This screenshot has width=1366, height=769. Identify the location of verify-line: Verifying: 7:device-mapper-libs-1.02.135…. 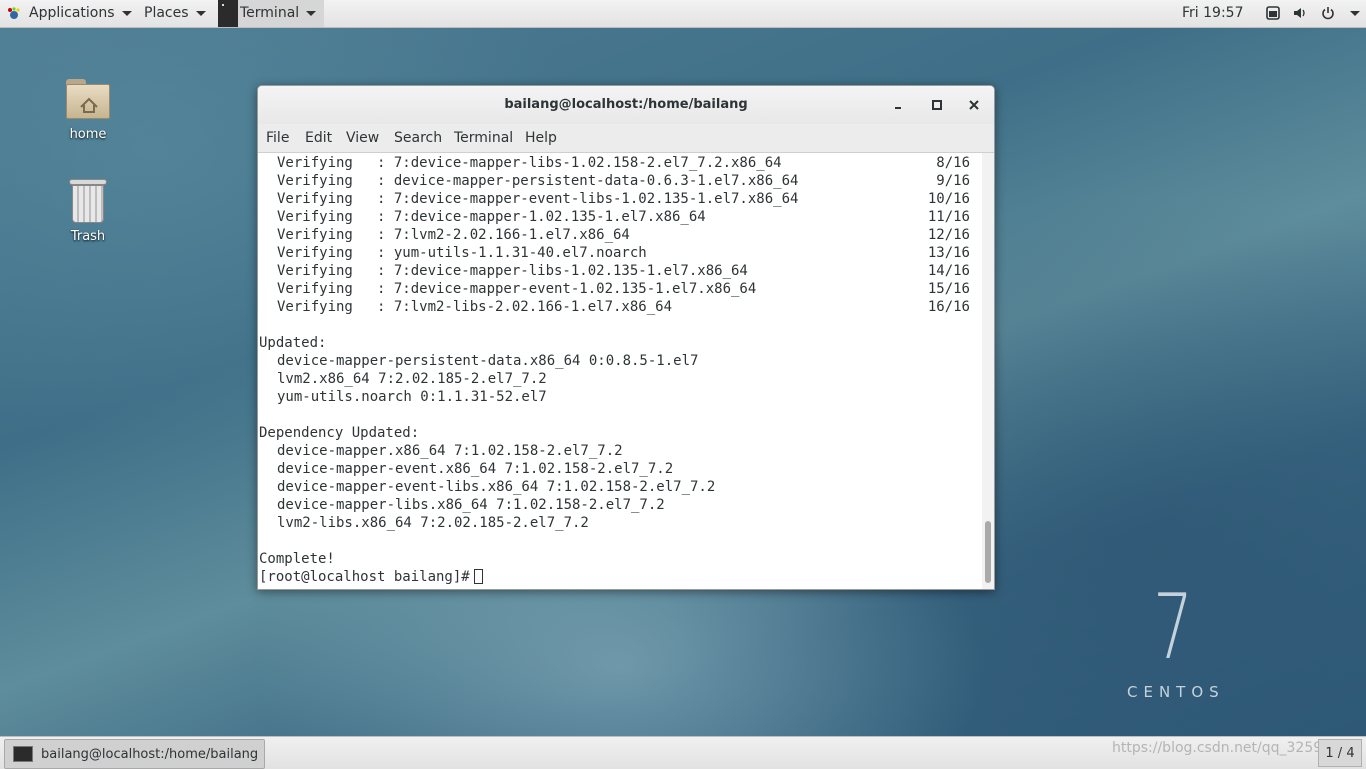
(623, 271).